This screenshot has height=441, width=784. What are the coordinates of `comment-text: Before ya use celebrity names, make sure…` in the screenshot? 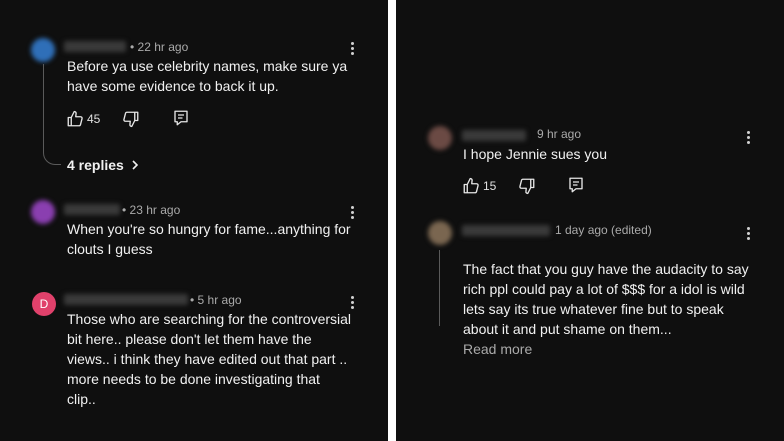 It's located at (207, 76).